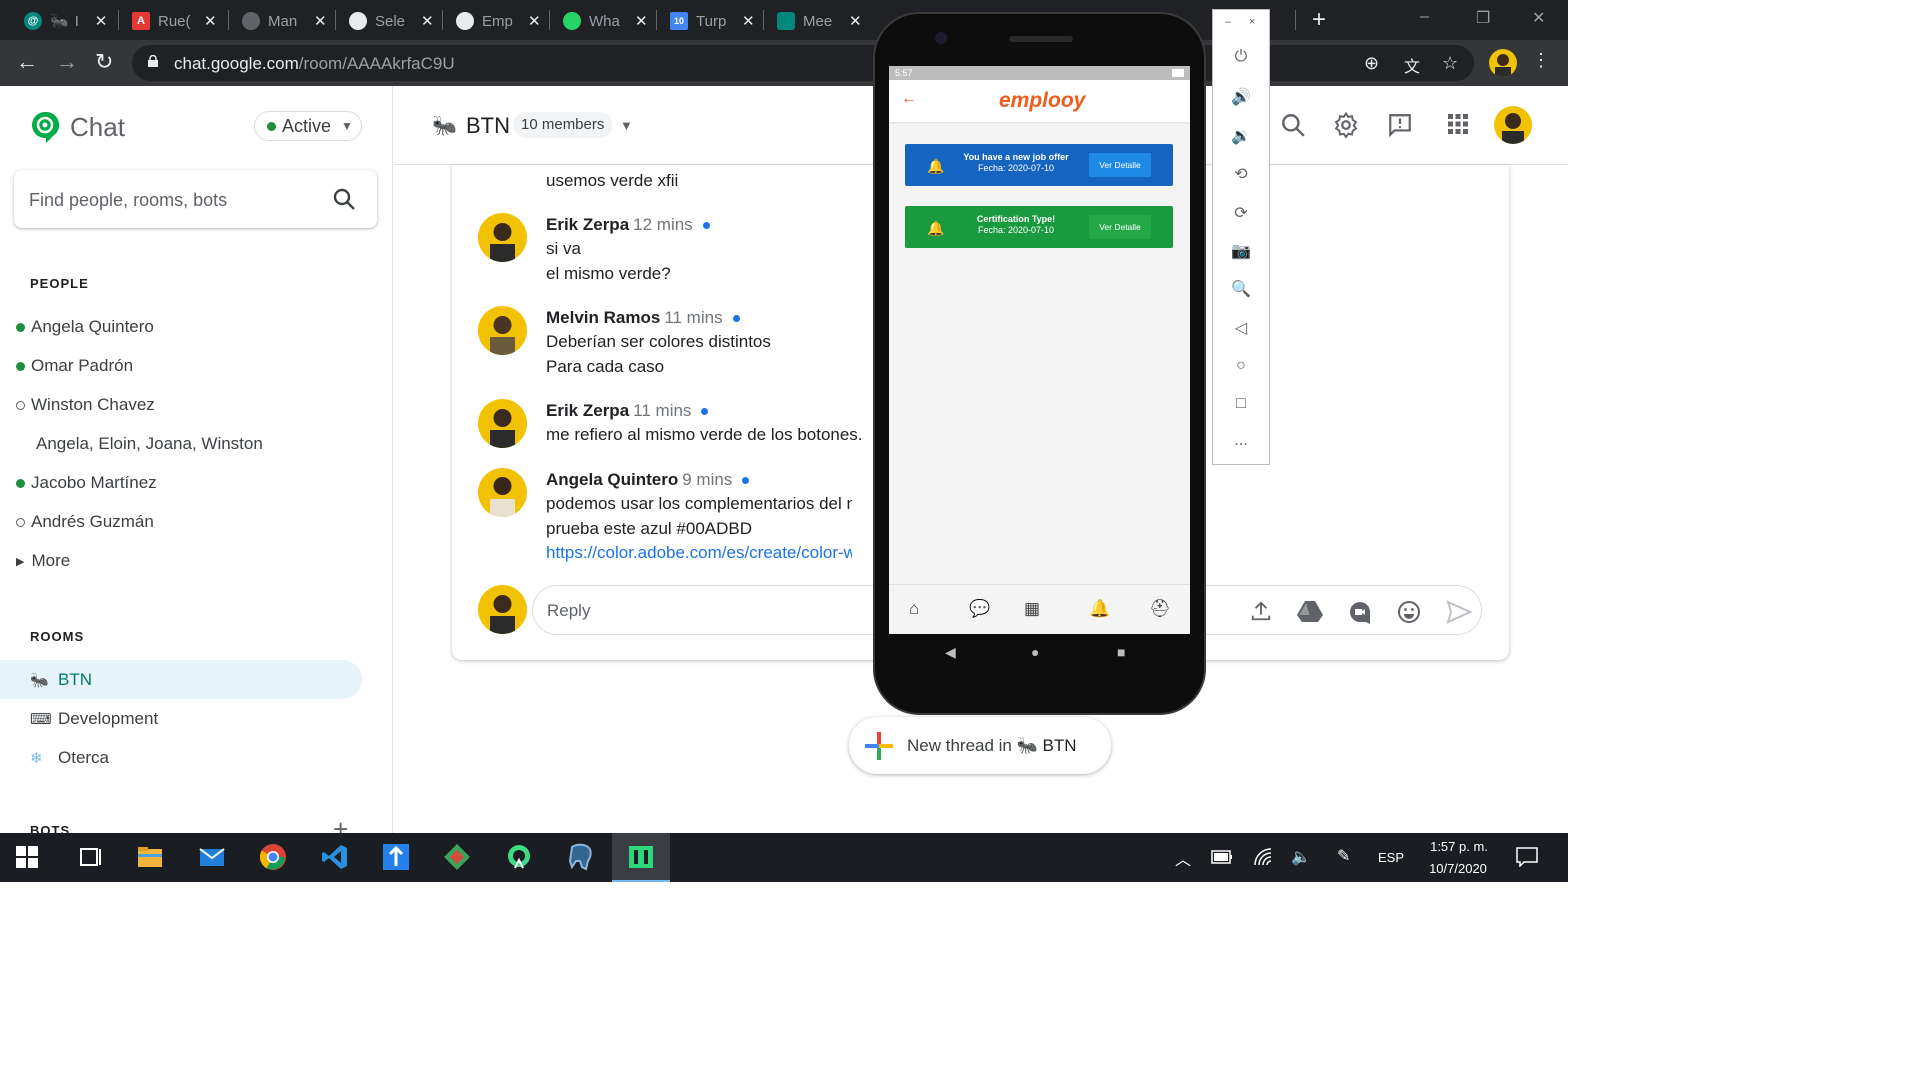 This screenshot has width=1920, height=1080. What do you see at coordinates (43, 561) in the screenshot?
I see `more-people-button: ▶ More` at bounding box center [43, 561].